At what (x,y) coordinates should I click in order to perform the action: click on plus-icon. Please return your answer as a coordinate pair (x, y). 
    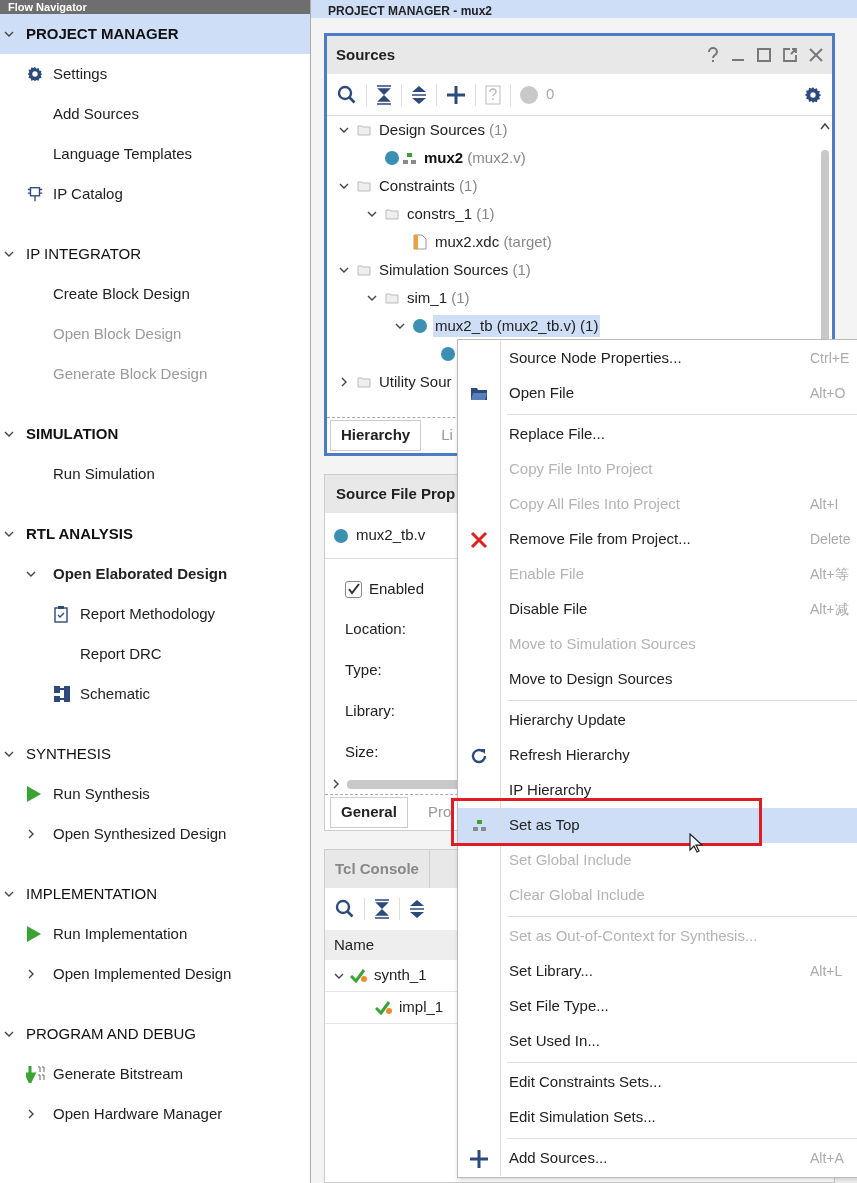
    Looking at the image, I should click on (456, 94).